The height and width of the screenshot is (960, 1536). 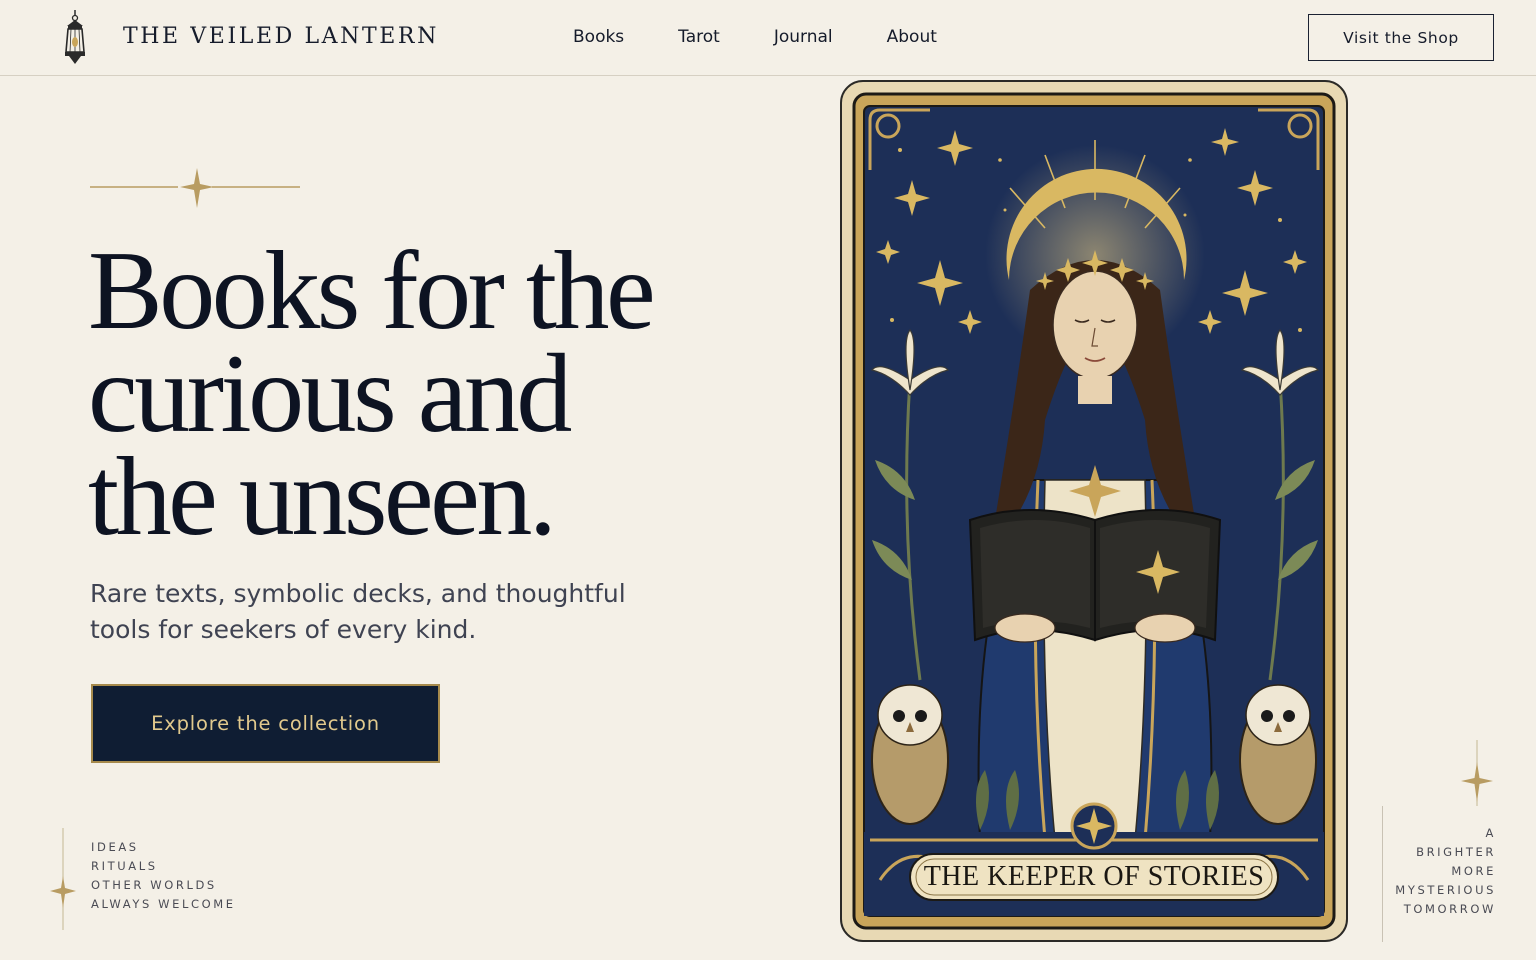 I want to click on tag-item: TOMORROW, so click(x=1449, y=909).